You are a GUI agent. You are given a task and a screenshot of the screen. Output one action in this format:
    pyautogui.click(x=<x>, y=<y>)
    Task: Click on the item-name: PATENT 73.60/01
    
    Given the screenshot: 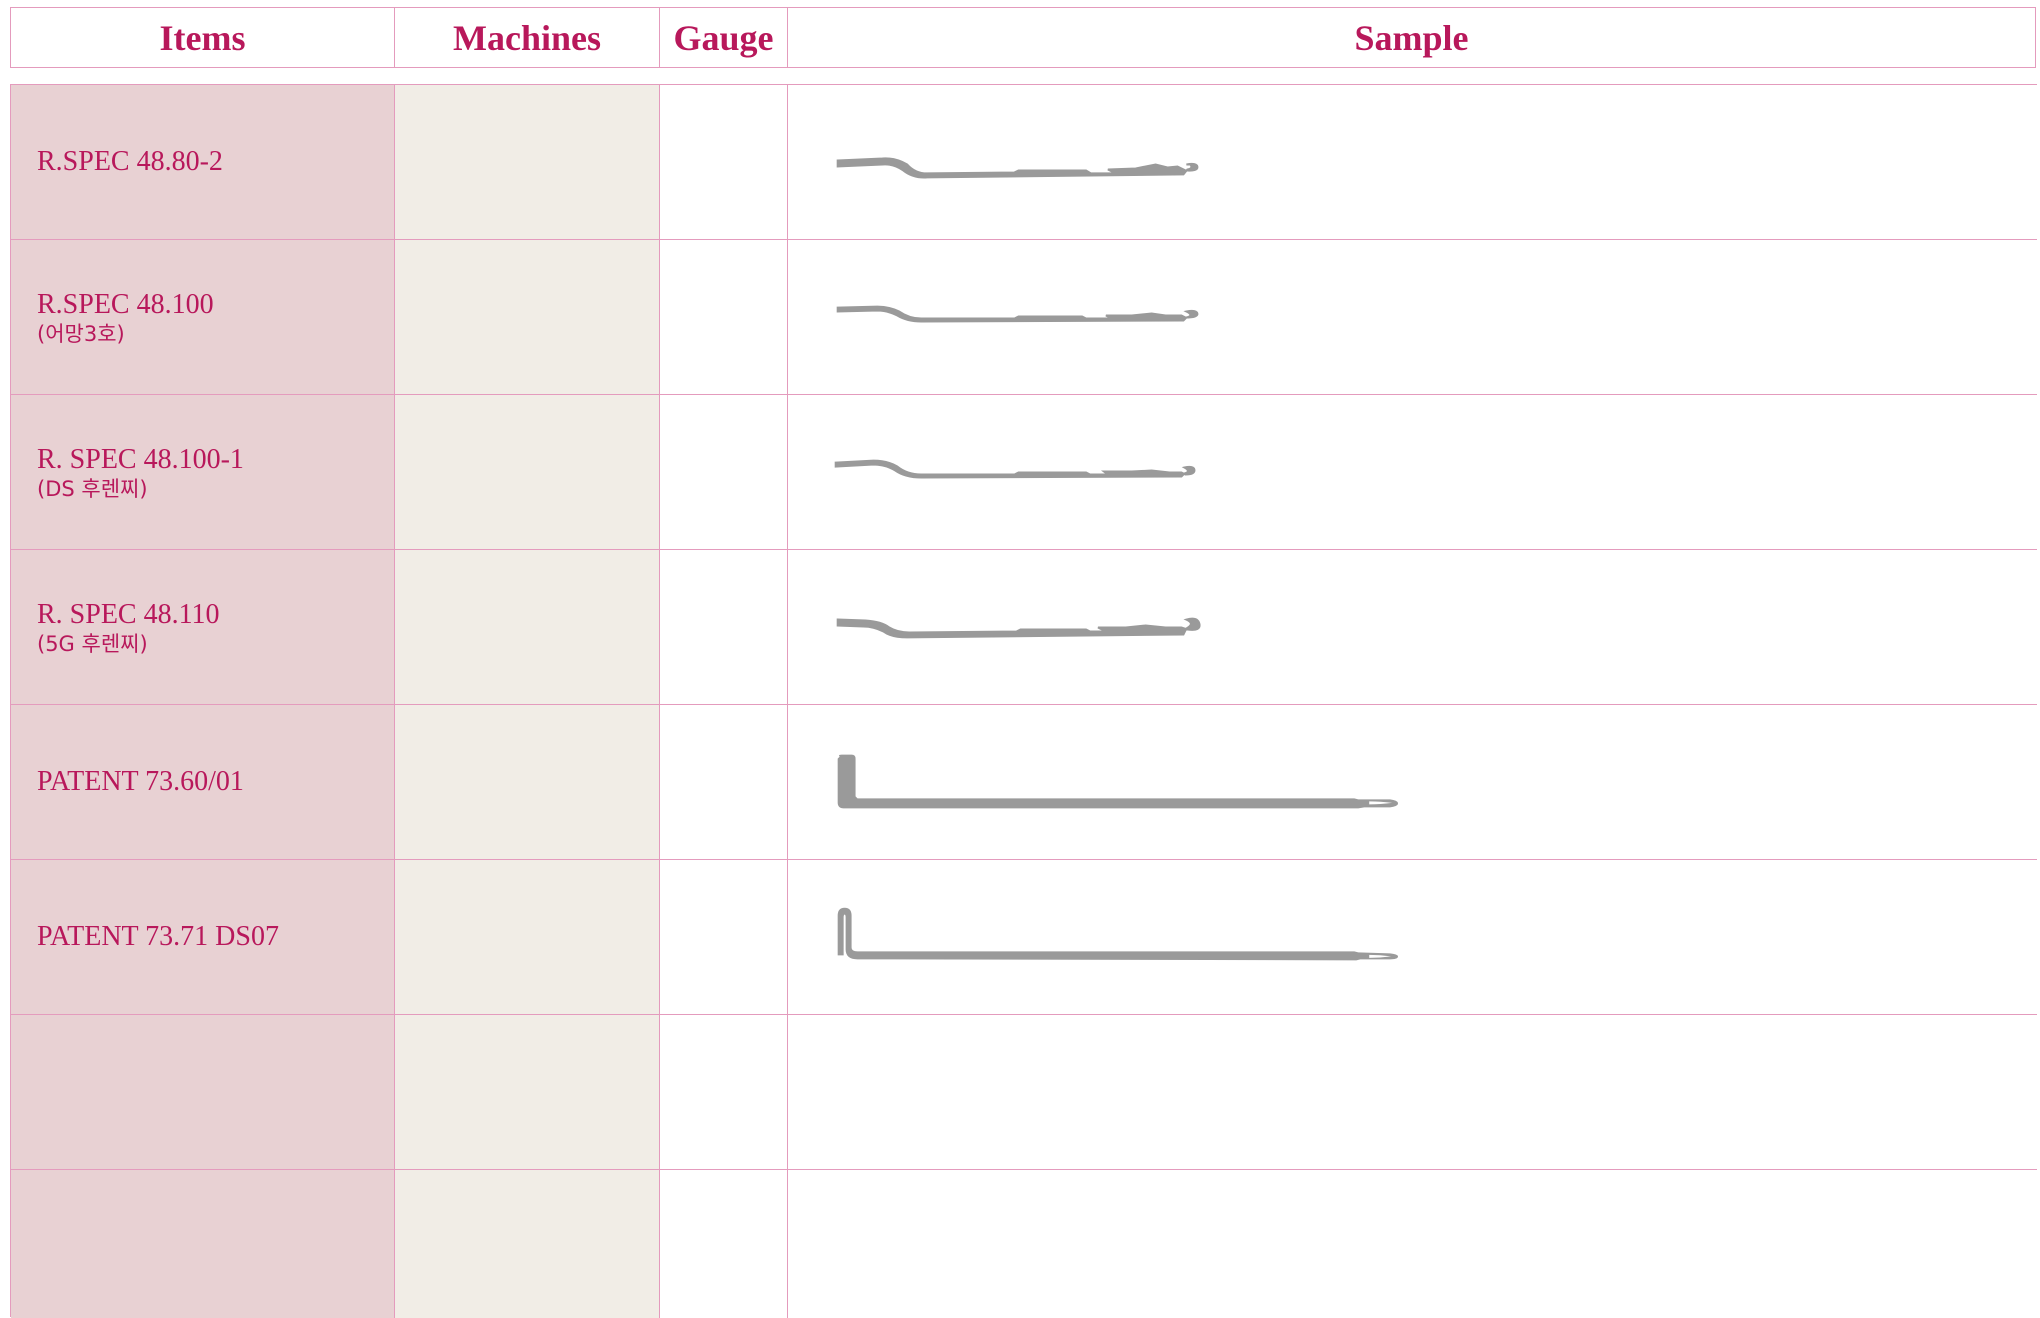 What is the action you would take?
    pyautogui.click(x=140, y=781)
    